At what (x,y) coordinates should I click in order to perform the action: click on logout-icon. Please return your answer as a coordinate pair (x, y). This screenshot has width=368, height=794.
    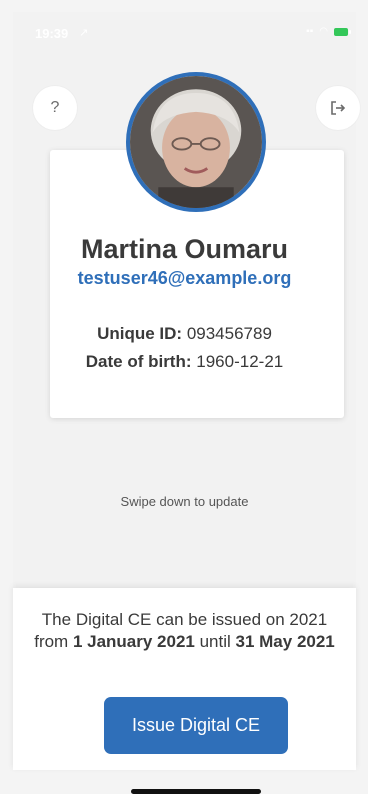
    Looking at the image, I should click on (338, 108).